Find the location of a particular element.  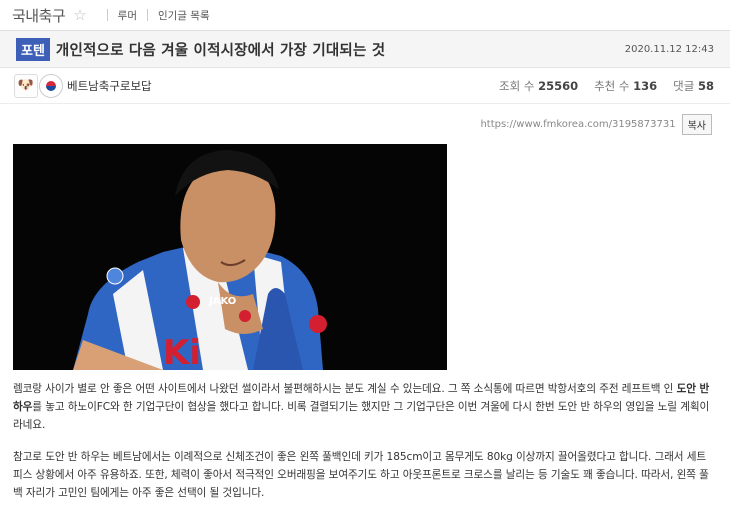

board-nav: 루머 인기글 목록 is located at coordinates (153, 15).